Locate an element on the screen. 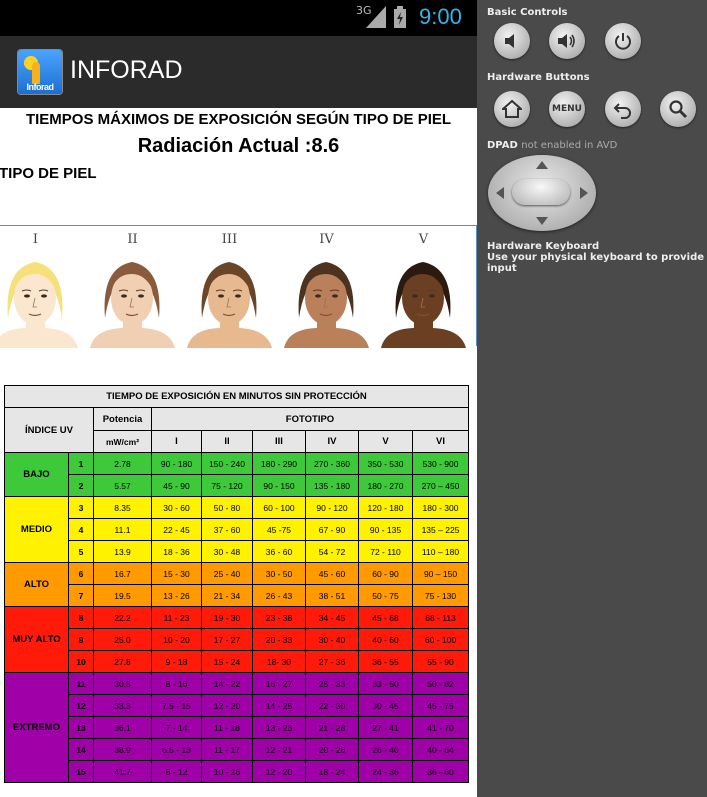 The image size is (707, 797). table-cell: 23 - 38 is located at coordinates (279, 617).